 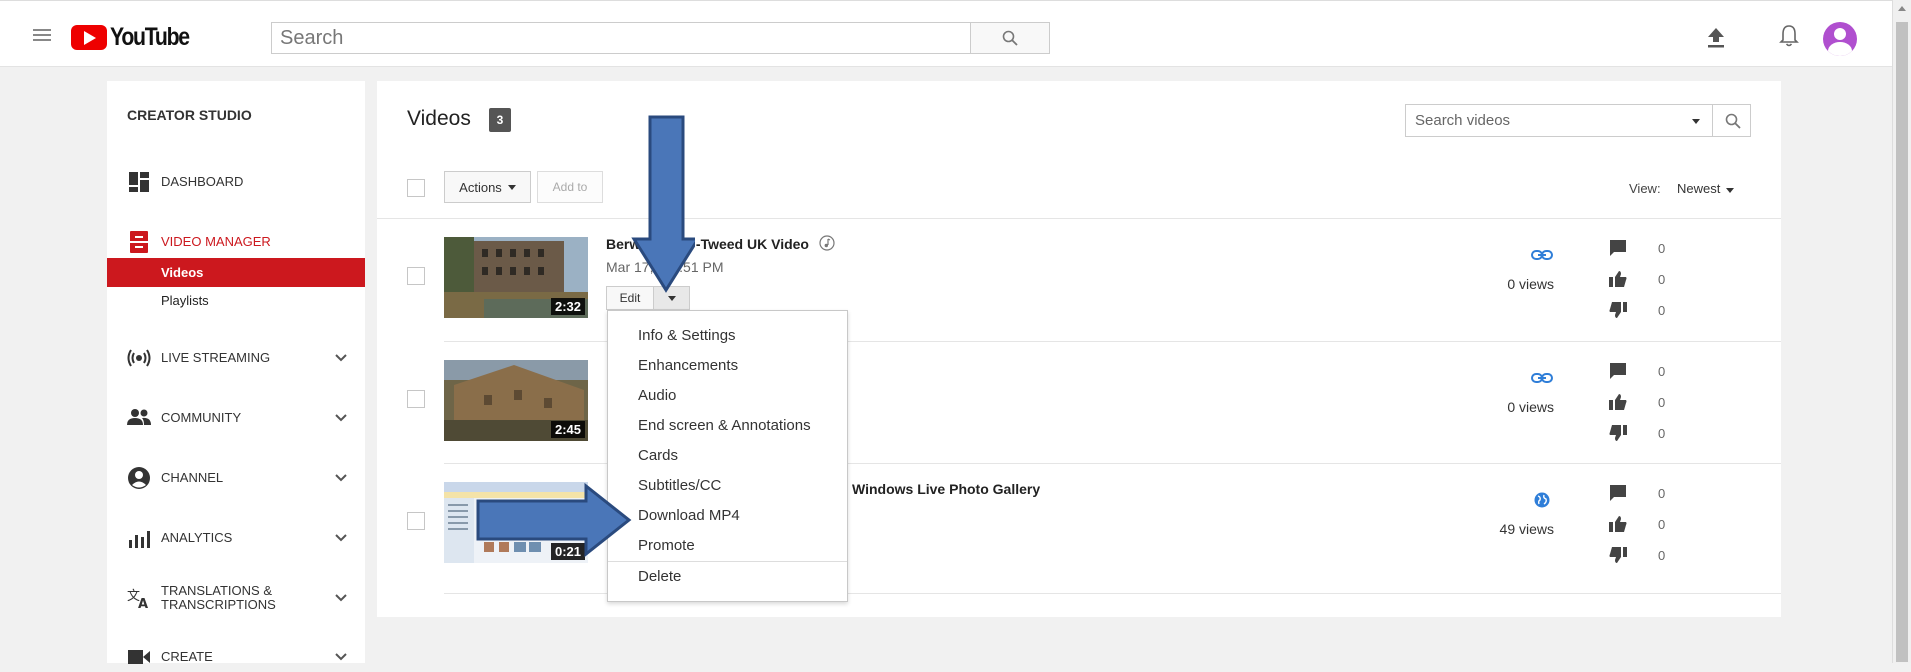 I want to click on edit-button-group: Edit, so click(x=648, y=298).